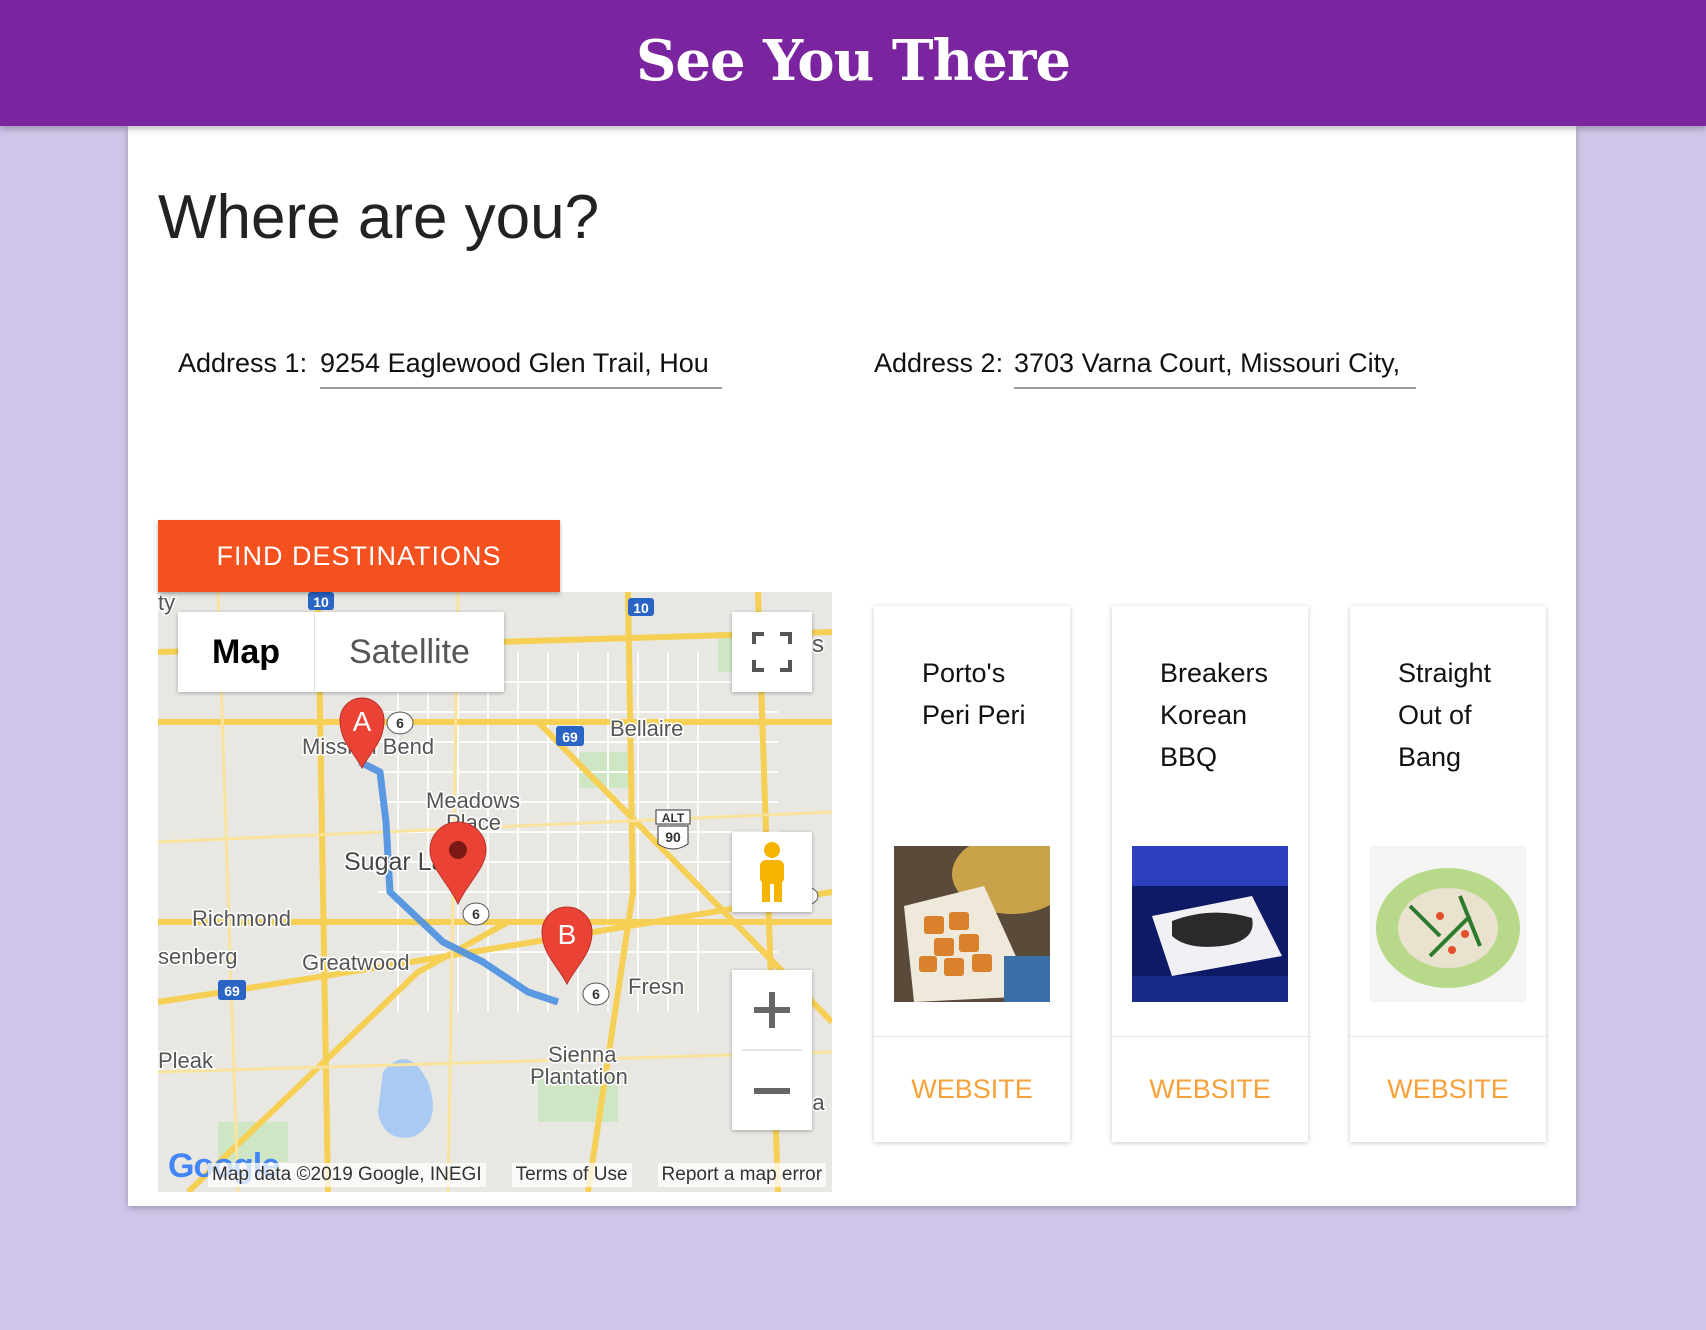 This screenshot has height=1330, width=1706. What do you see at coordinates (1215, 364) in the screenshot?
I see `address-2-input` at bounding box center [1215, 364].